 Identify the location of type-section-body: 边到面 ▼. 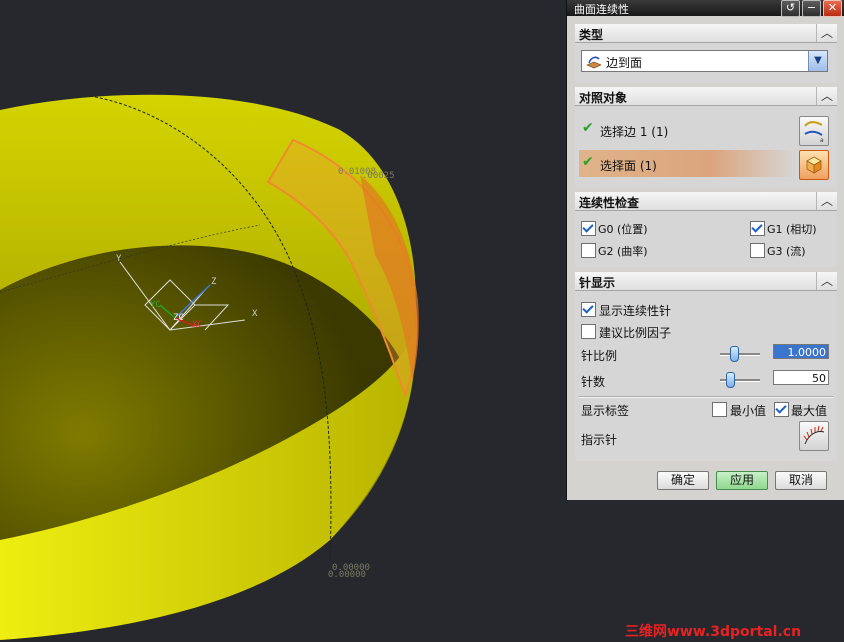
(706, 63).